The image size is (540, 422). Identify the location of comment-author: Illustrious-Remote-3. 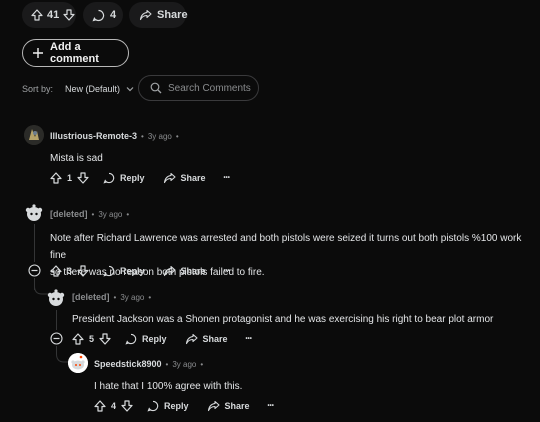
(93, 136).